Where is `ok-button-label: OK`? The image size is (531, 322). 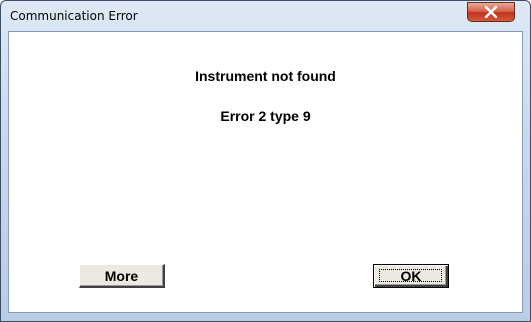 ok-button-label: OK is located at coordinates (411, 276).